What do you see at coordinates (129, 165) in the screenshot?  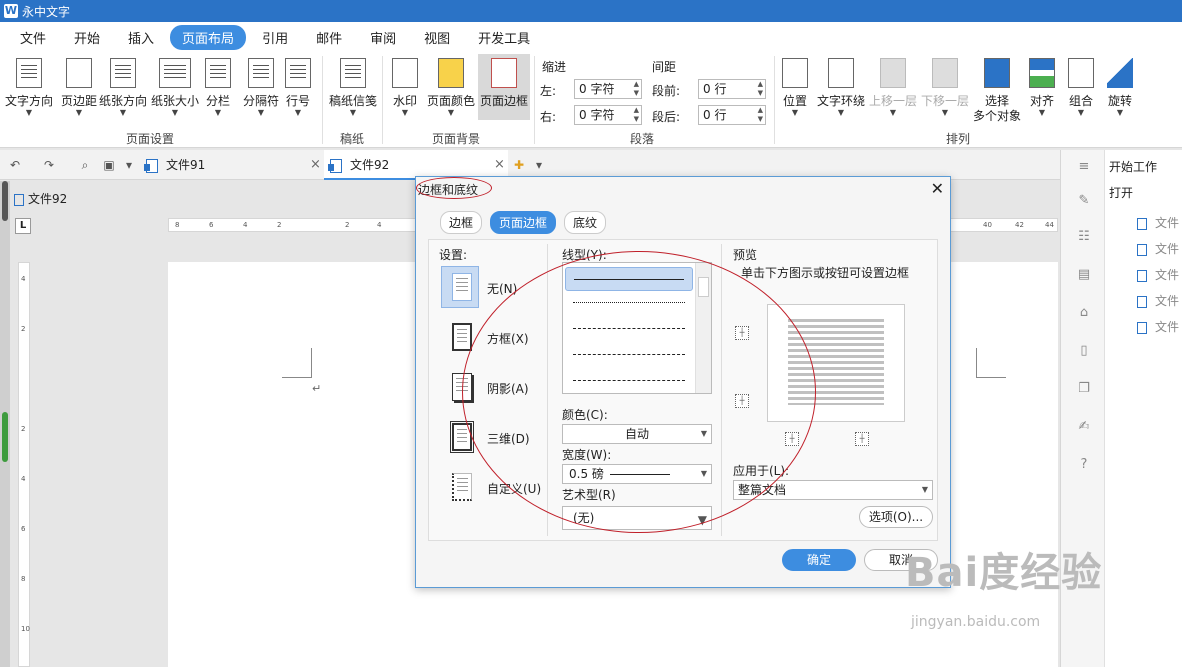 I see `customize-icon: ▾` at bounding box center [129, 165].